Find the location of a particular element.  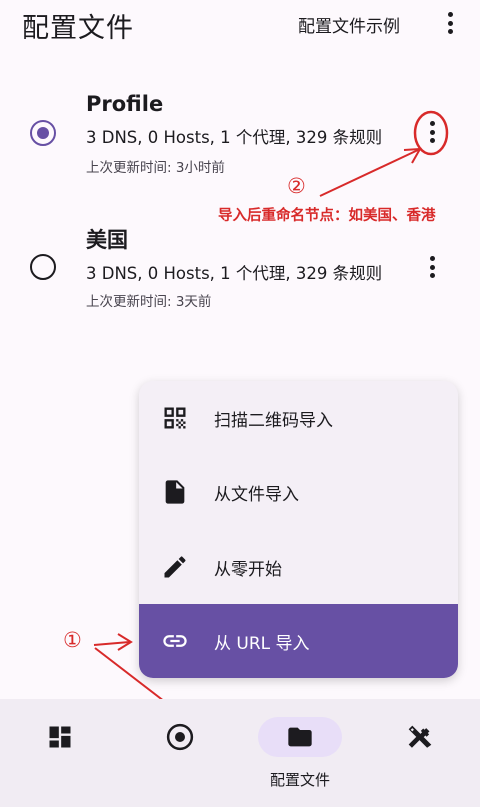

dashboard-icon is located at coordinates (60, 737).